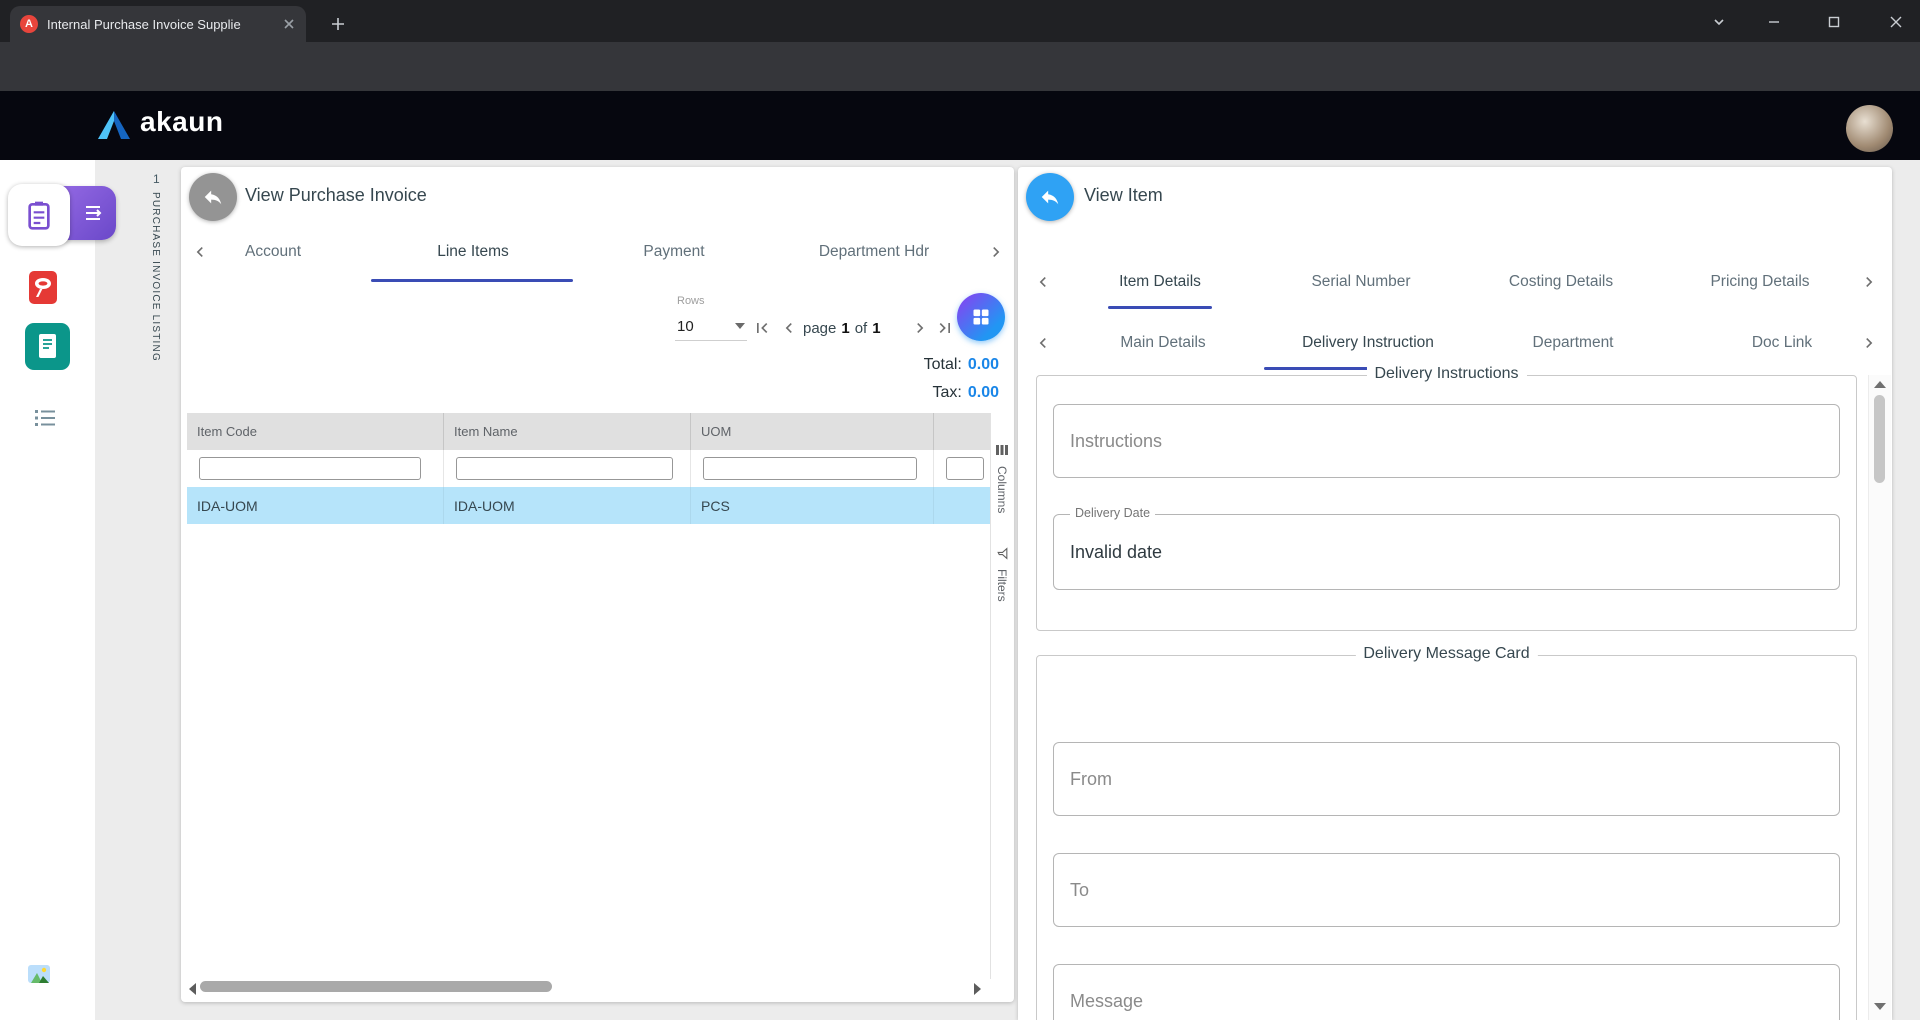 Image resolution: width=1920 pixels, height=1020 pixels. Describe the element at coordinates (790, 365) in the screenshot. I see `total-row: Total: 0.00` at that location.